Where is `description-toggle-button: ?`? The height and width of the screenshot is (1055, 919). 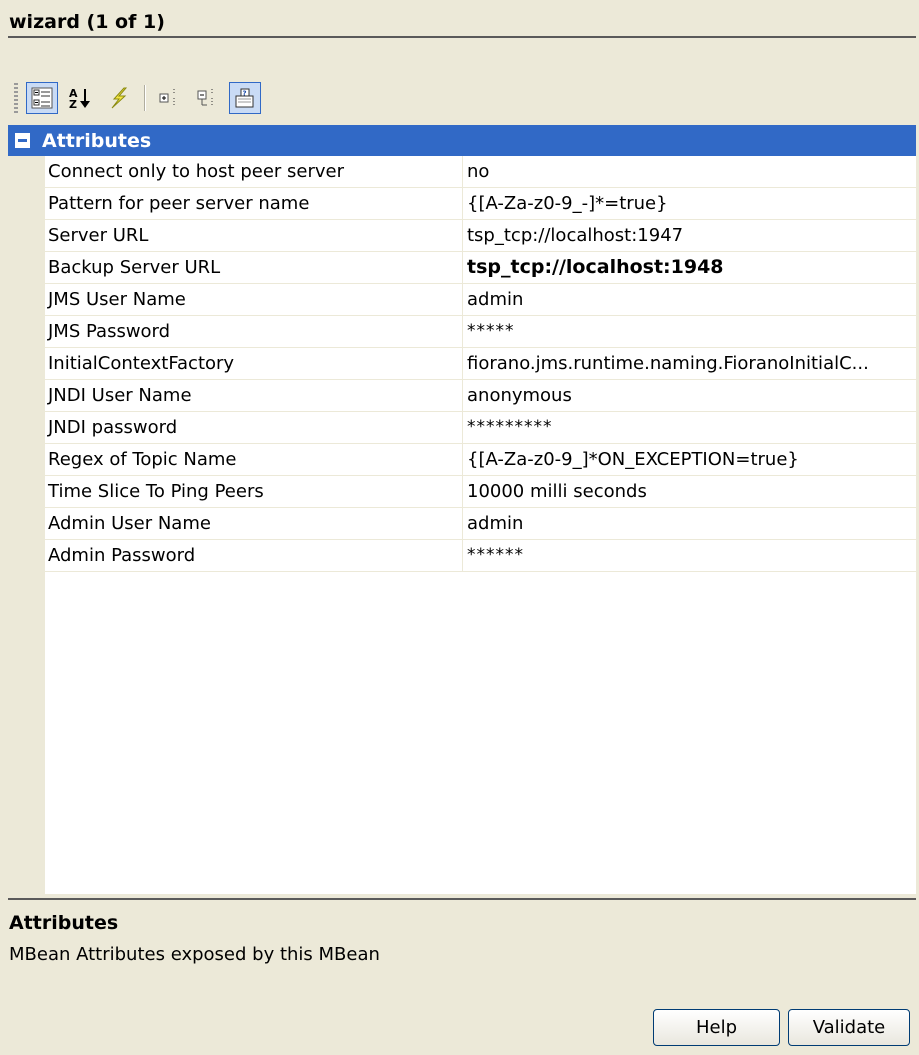
description-toggle-button: ? is located at coordinates (245, 98).